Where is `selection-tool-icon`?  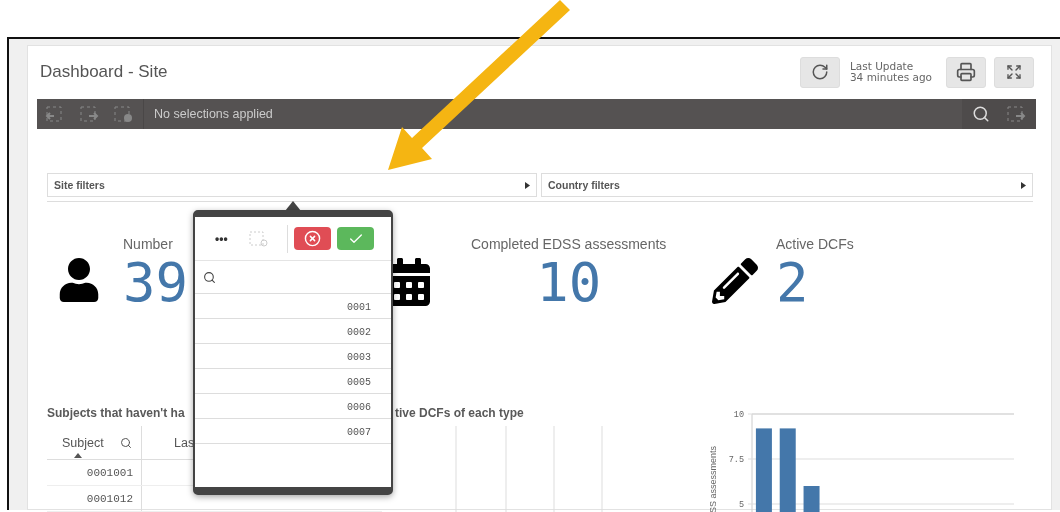
selection-tool-icon is located at coordinates (1016, 114).